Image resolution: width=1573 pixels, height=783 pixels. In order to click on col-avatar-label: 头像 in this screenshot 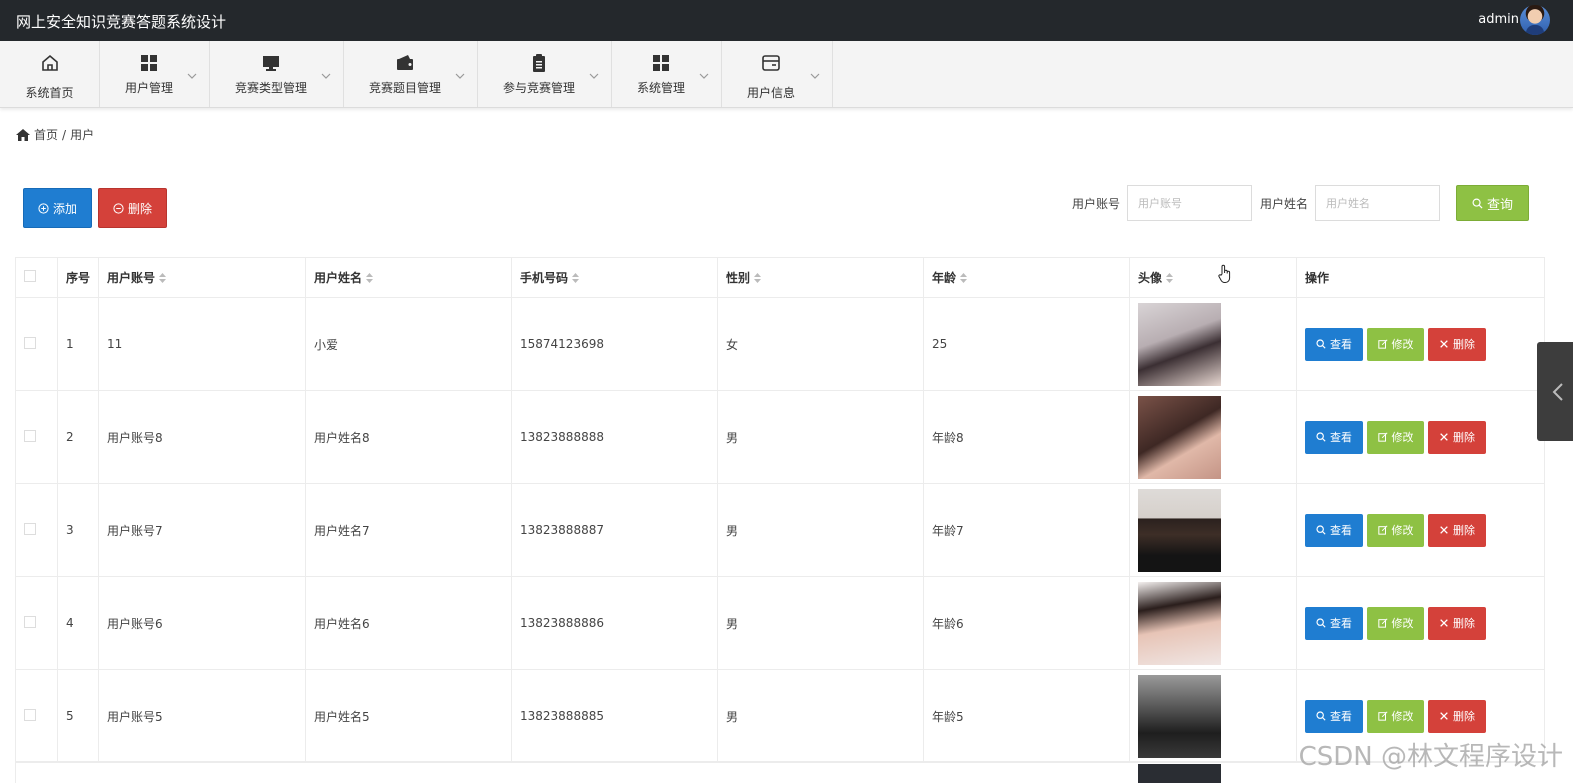, I will do `click(1150, 278)`.